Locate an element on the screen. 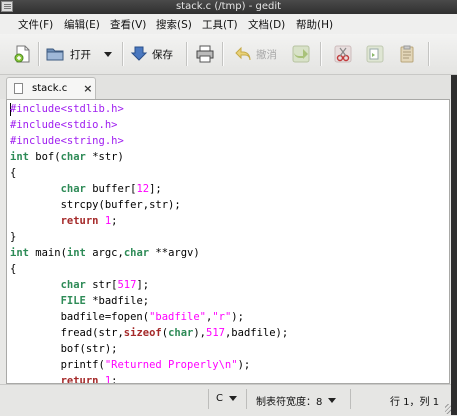  copy-icon is located at coordinates (375, 54).